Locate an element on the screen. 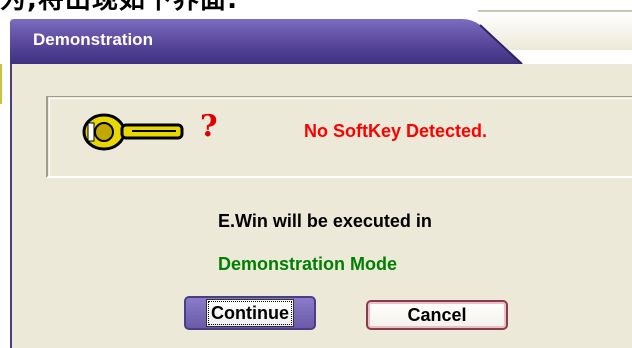 The width and height of the screenshot is (632, 348). continue-button-label: Continue is located at coordinates (250, 313).